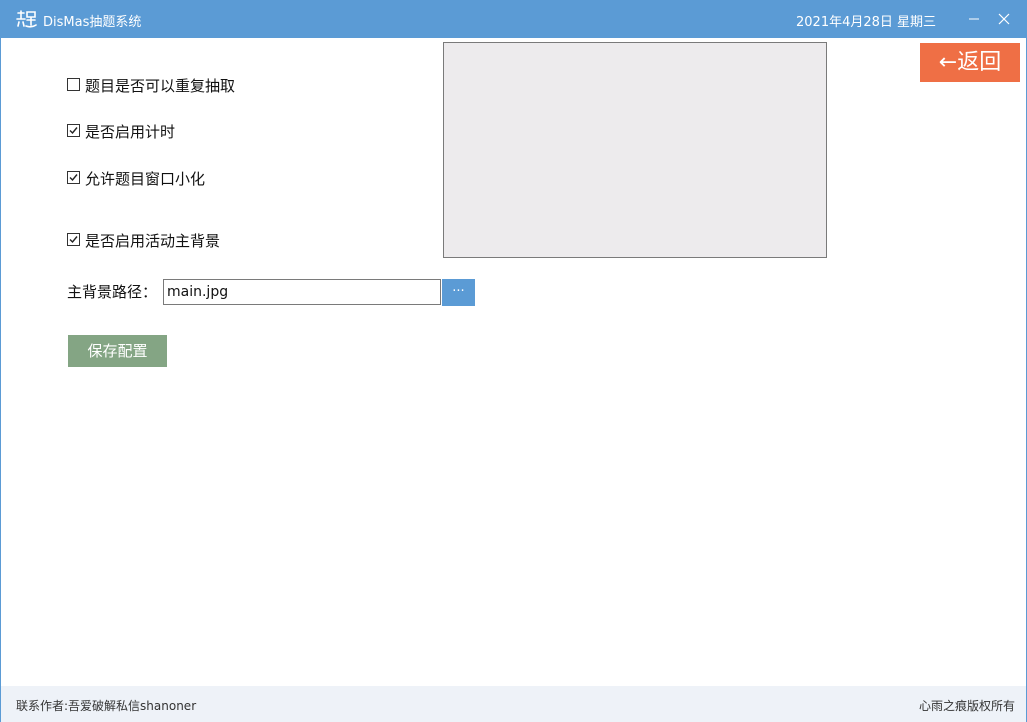  Describe the element at coordinates (866, 20) in the screenshot. I see `date-display: 2021年4月28日 星期三` at that location.